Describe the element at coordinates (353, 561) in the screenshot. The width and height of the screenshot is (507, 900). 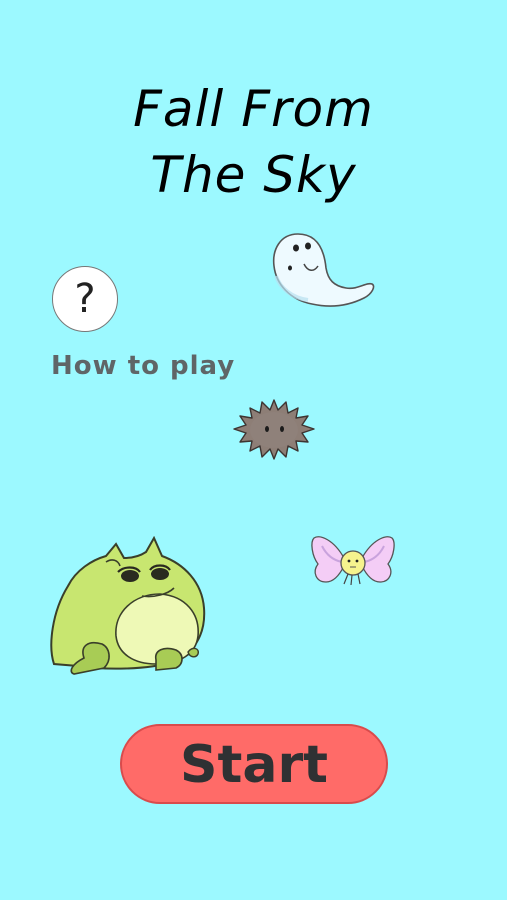
I see `butterfly-icon` at that location.